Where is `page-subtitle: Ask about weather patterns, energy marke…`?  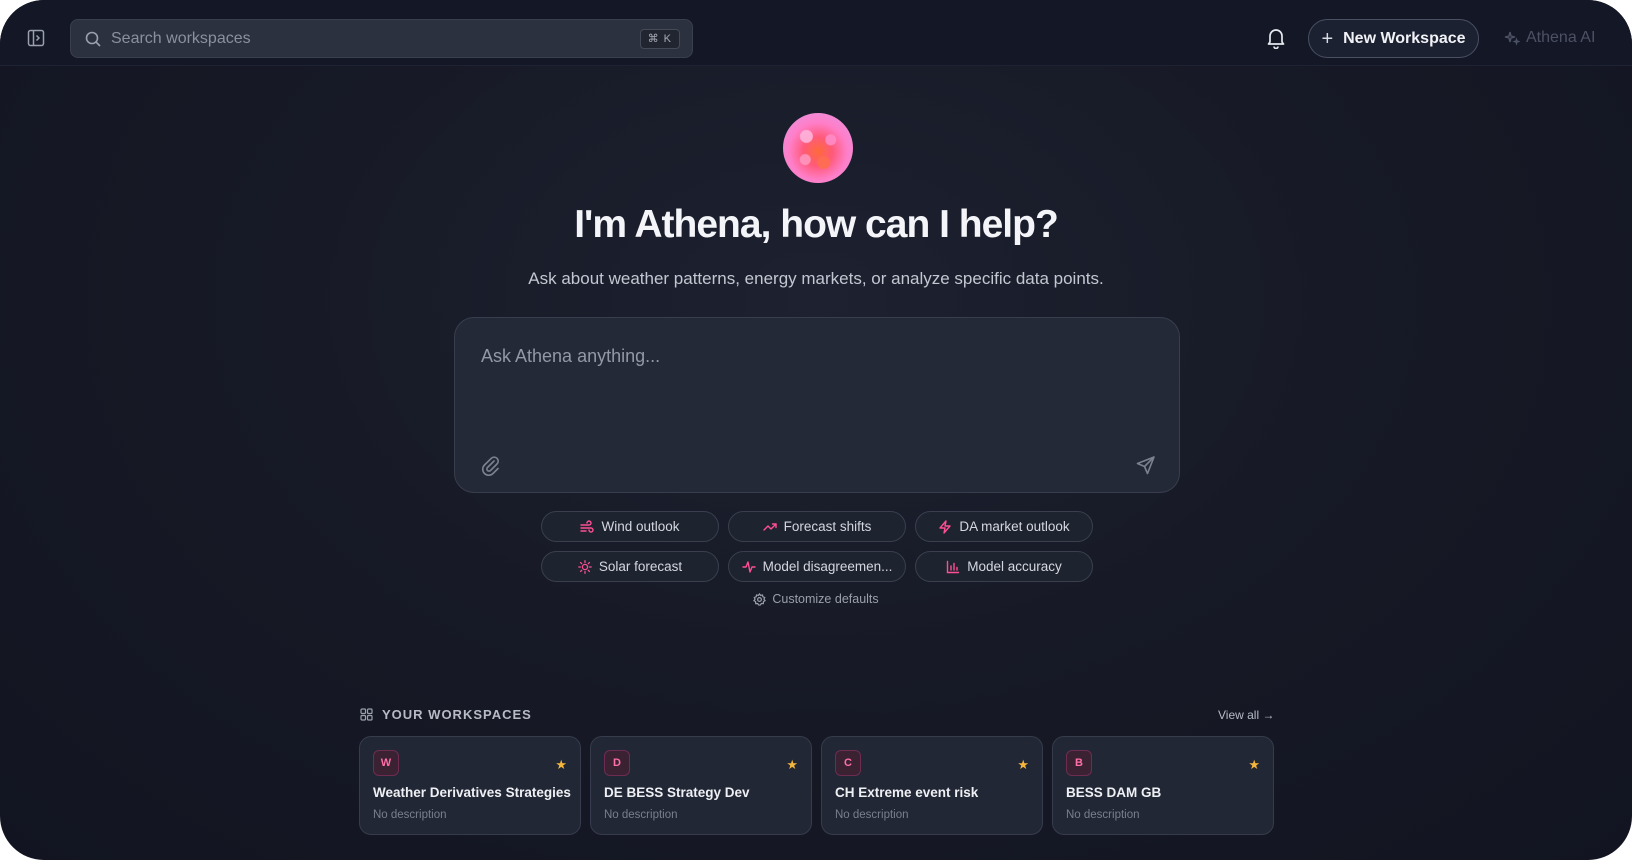
page-subtitle: Ask about weather patterns, energy marke… is located at coordinates (816, 278).